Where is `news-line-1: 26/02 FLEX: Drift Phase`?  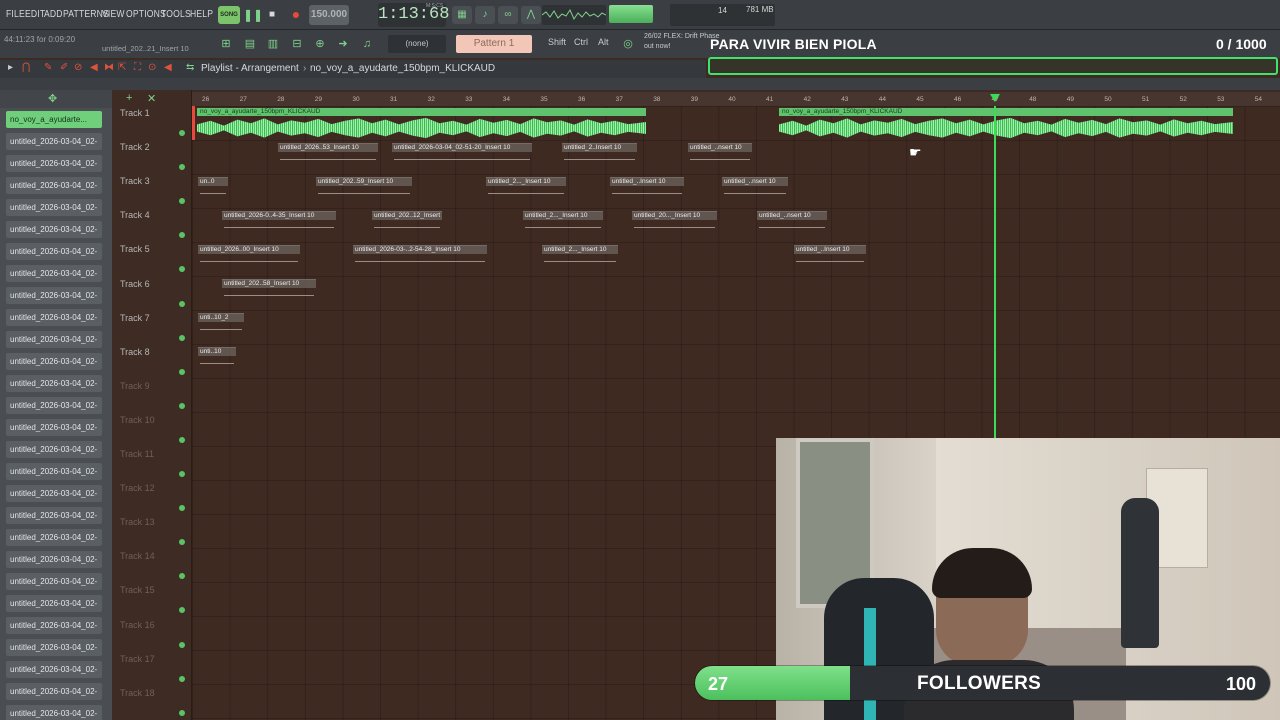
news-line-1: 26/02 FLEX: Drift Phase is located at coordinates (681, 36).